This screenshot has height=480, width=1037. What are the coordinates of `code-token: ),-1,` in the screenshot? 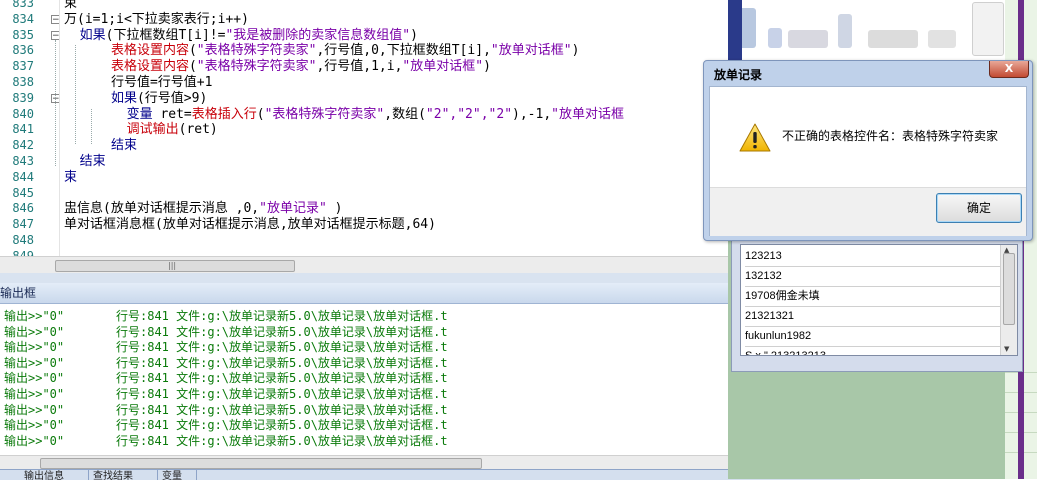 It's located at (532, 114).